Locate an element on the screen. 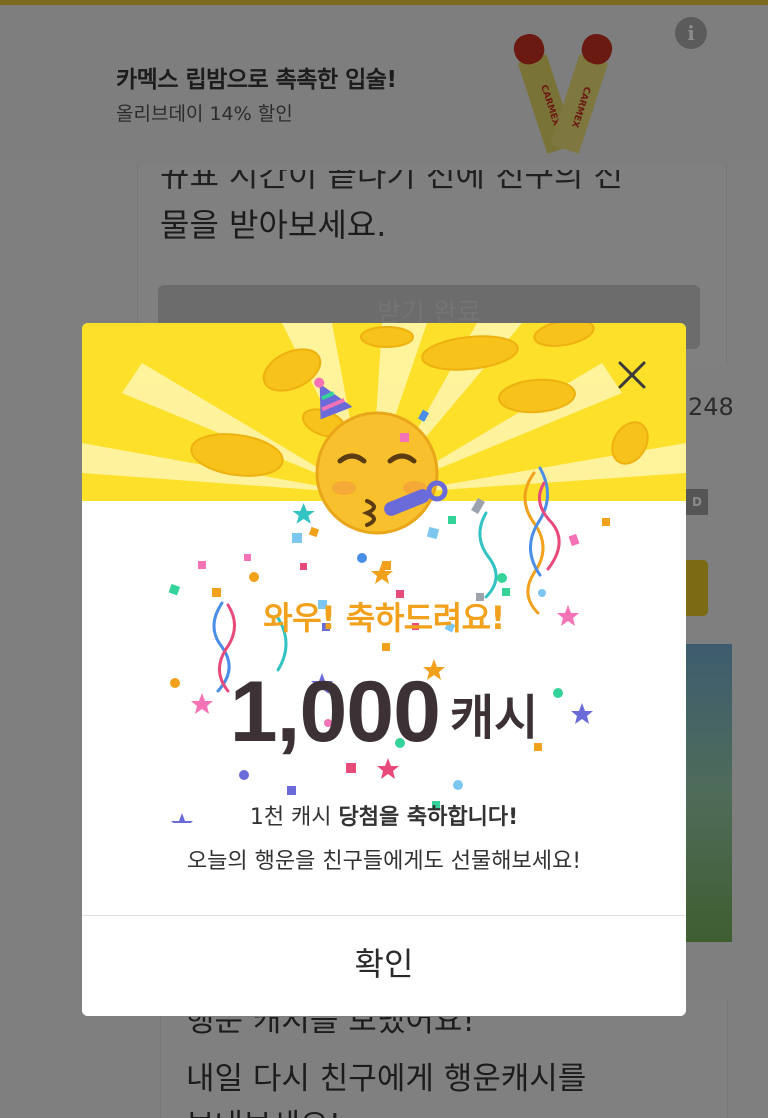  reward-amount-row: 1,000 캐시 is located at coordinates (384, 712).